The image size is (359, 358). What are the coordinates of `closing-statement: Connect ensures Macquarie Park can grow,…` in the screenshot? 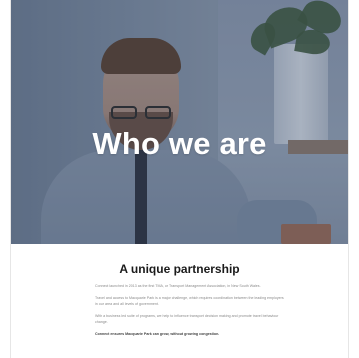 It's located at (157, 334).